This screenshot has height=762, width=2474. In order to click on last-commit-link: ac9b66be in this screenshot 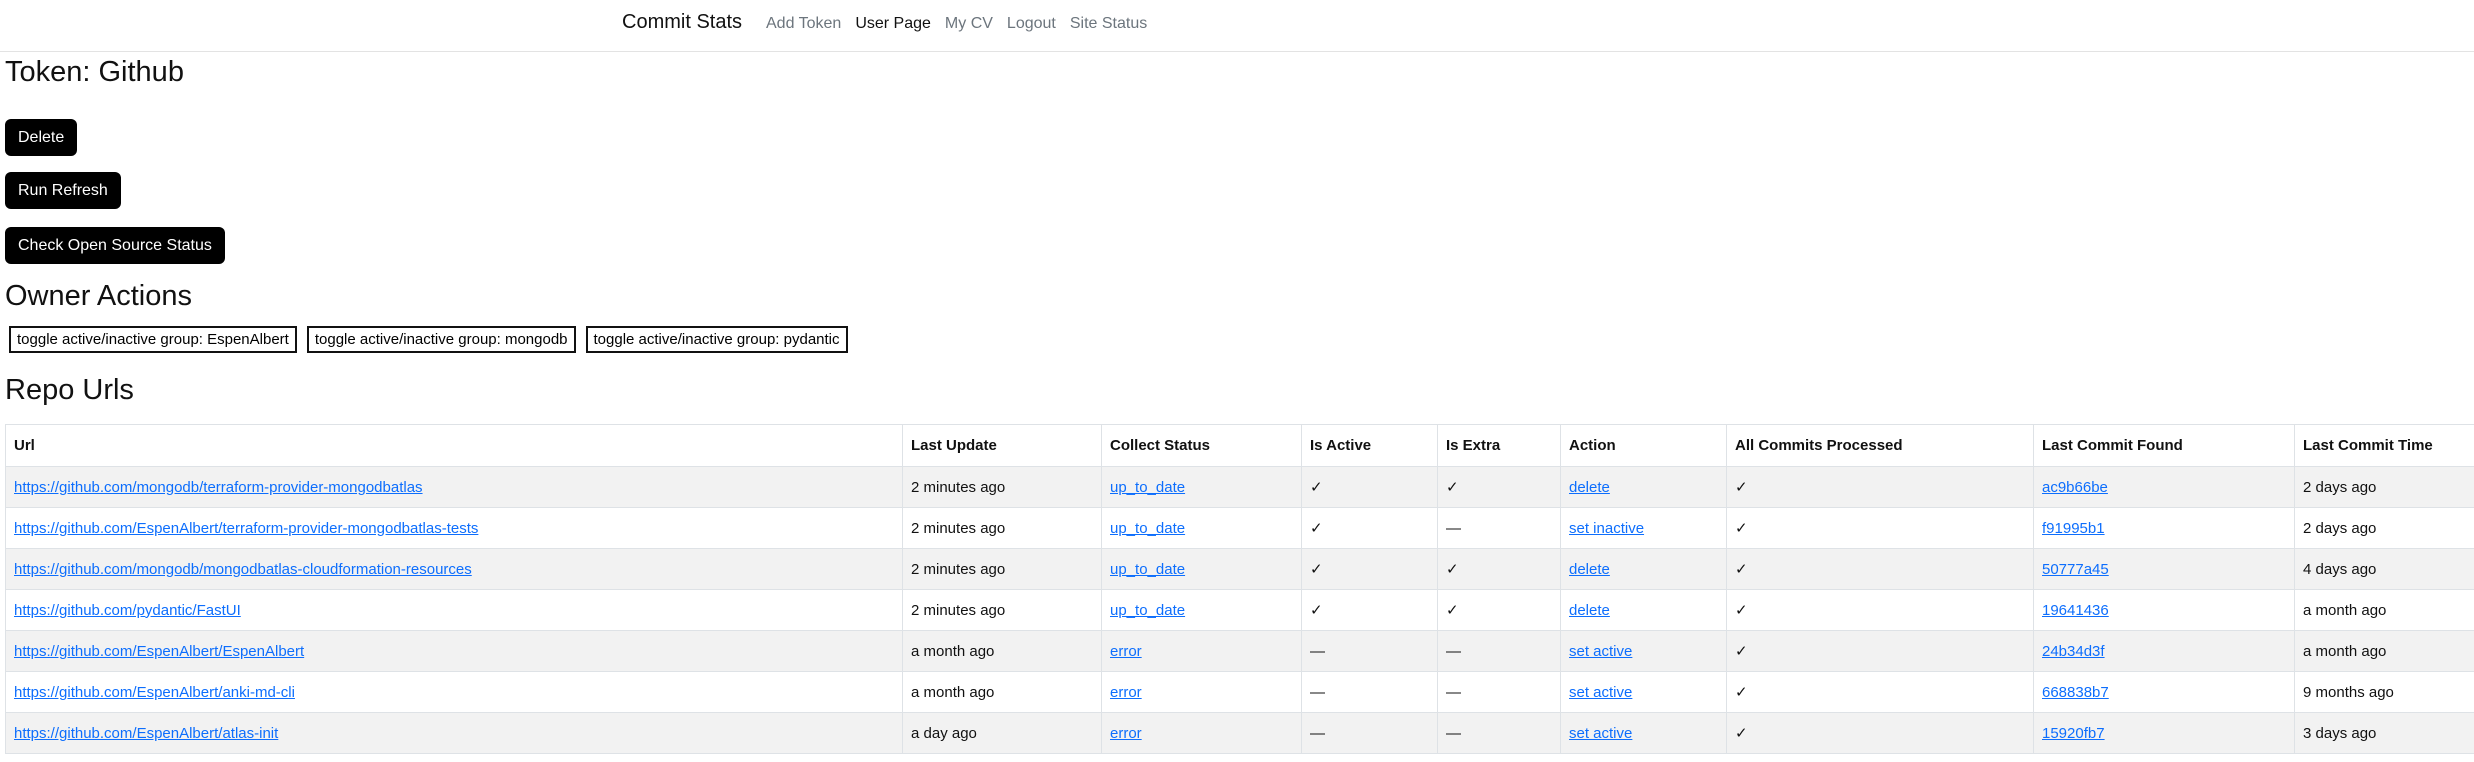, I will do `click(2075, 487)`.